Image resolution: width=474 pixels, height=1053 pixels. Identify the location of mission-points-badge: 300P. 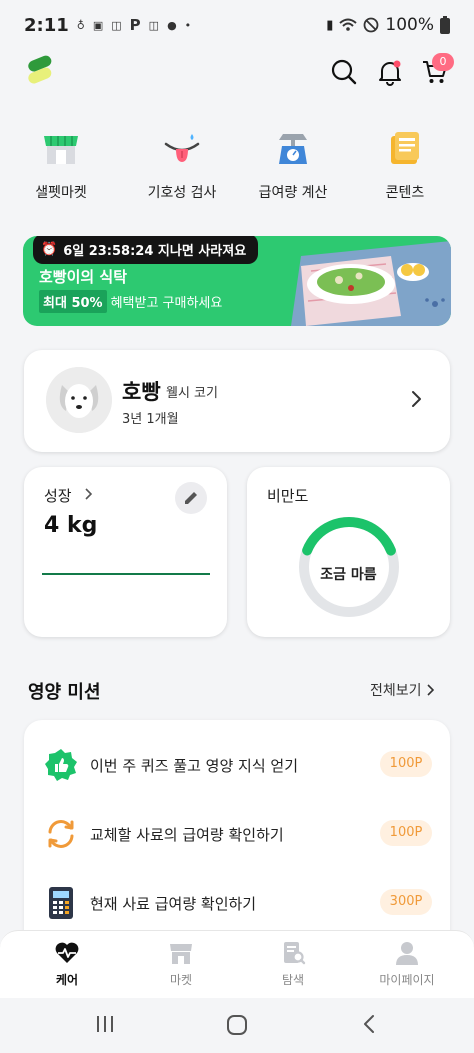
(406, 902).